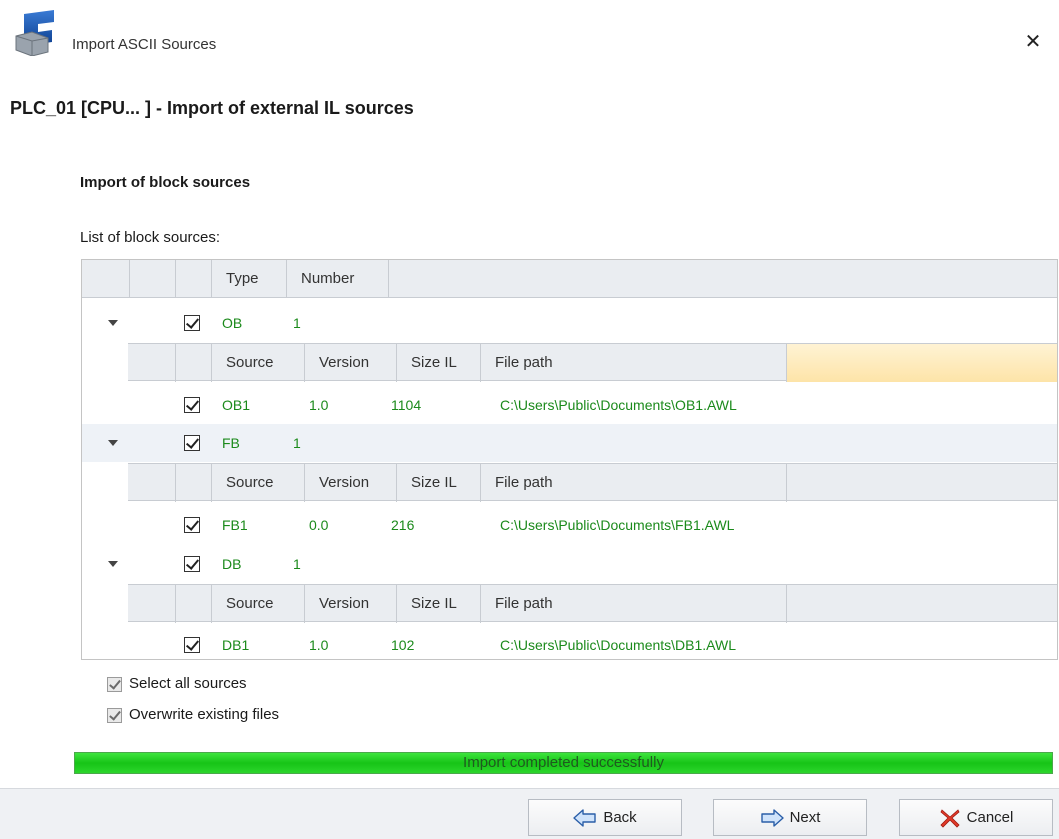  Describe the element at coordinates (922, 363) in the screenshot. I see `sub-header-highlight` at that location.